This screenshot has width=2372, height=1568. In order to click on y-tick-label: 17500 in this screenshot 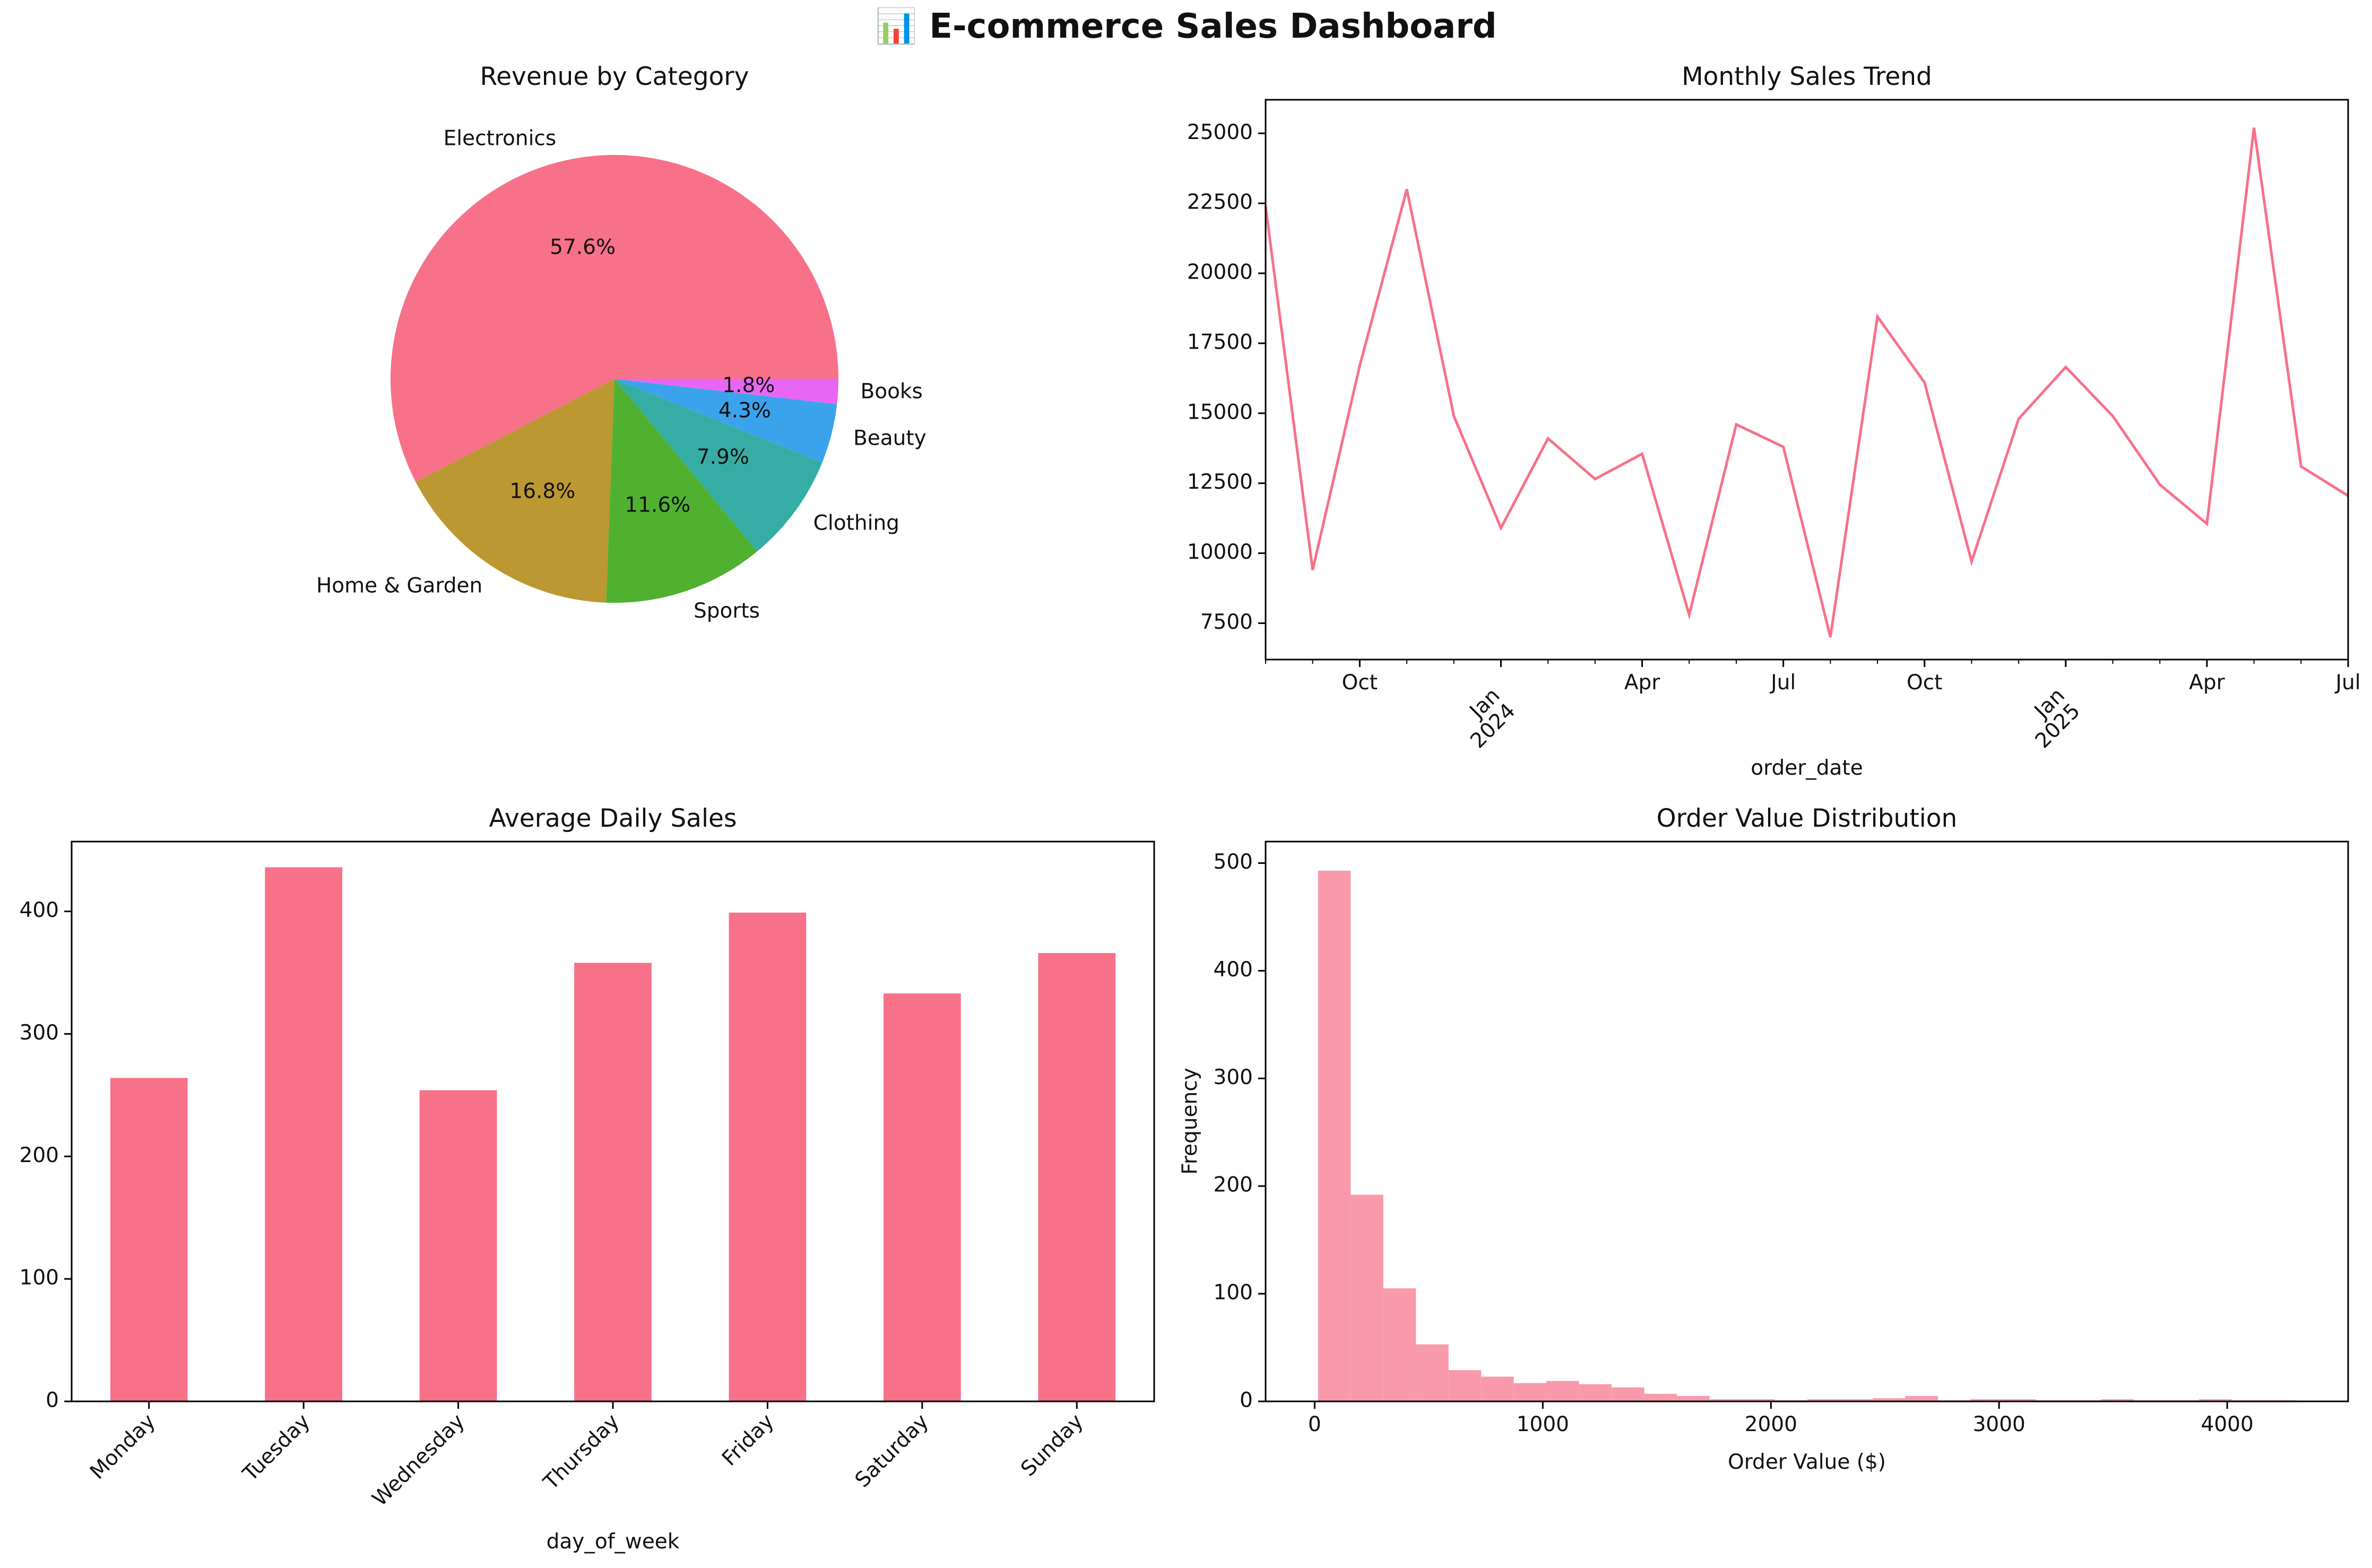, I will do `click(1220, 342)`.